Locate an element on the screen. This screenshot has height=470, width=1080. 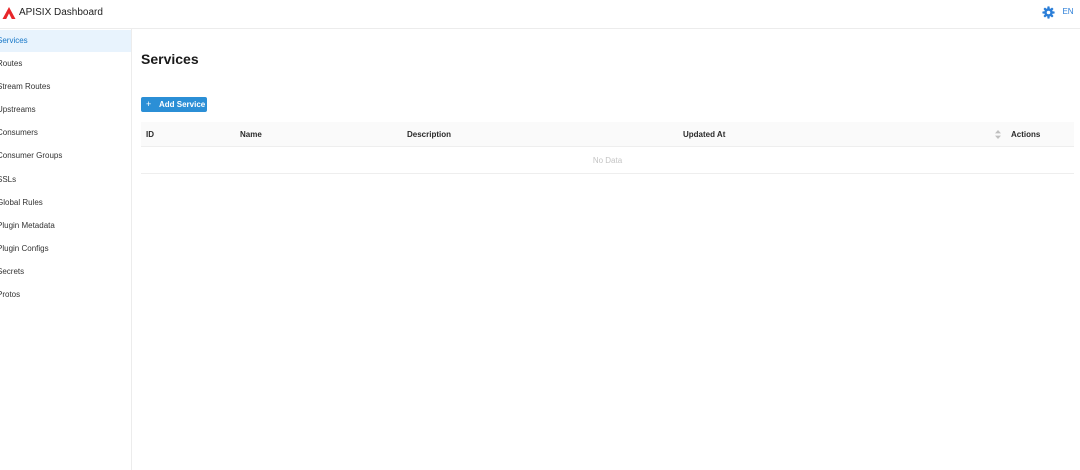
sidebar-item-label: Consumer Groups is located at coordinates (31, 155).